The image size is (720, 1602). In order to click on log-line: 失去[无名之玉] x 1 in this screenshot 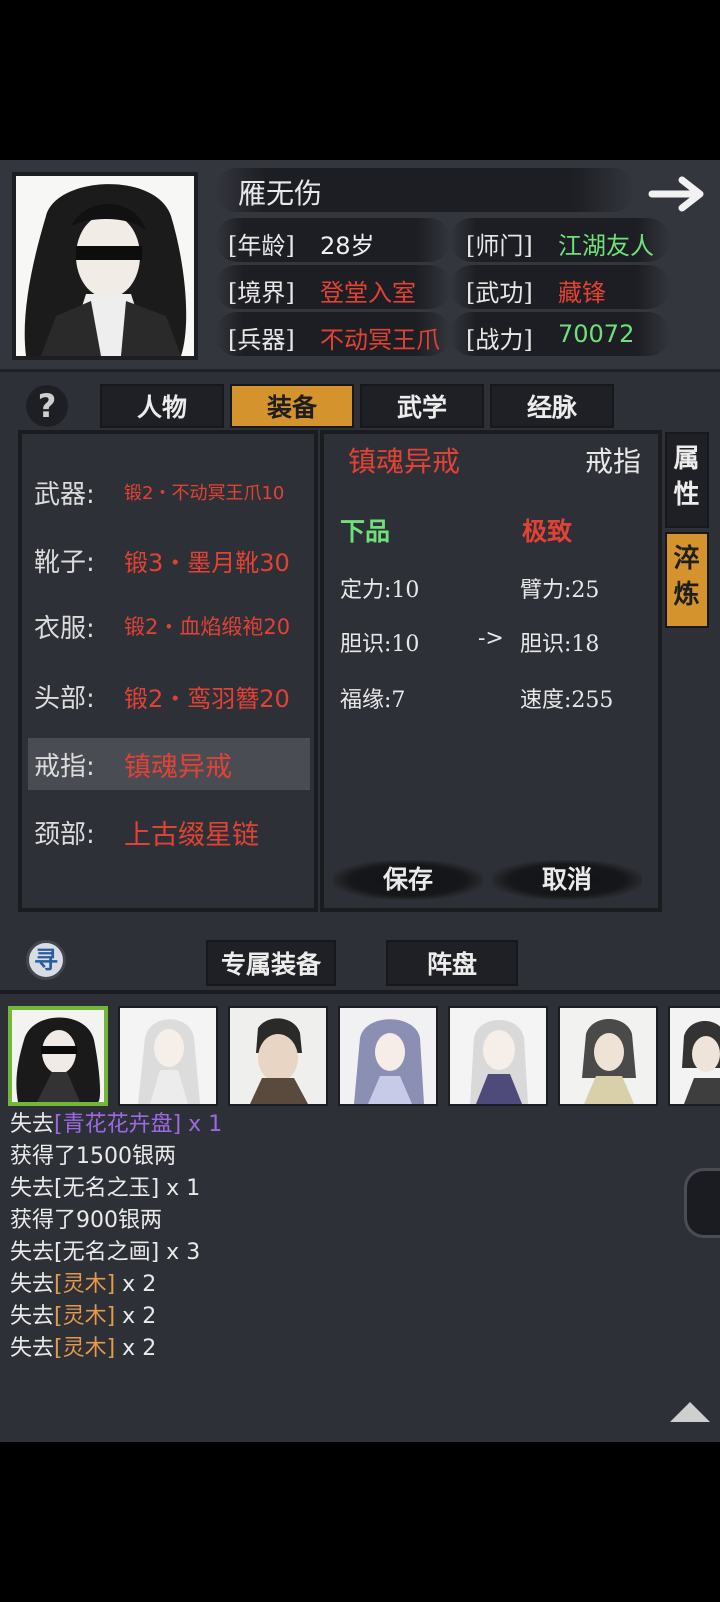, I will do `click(105, 1188)`.